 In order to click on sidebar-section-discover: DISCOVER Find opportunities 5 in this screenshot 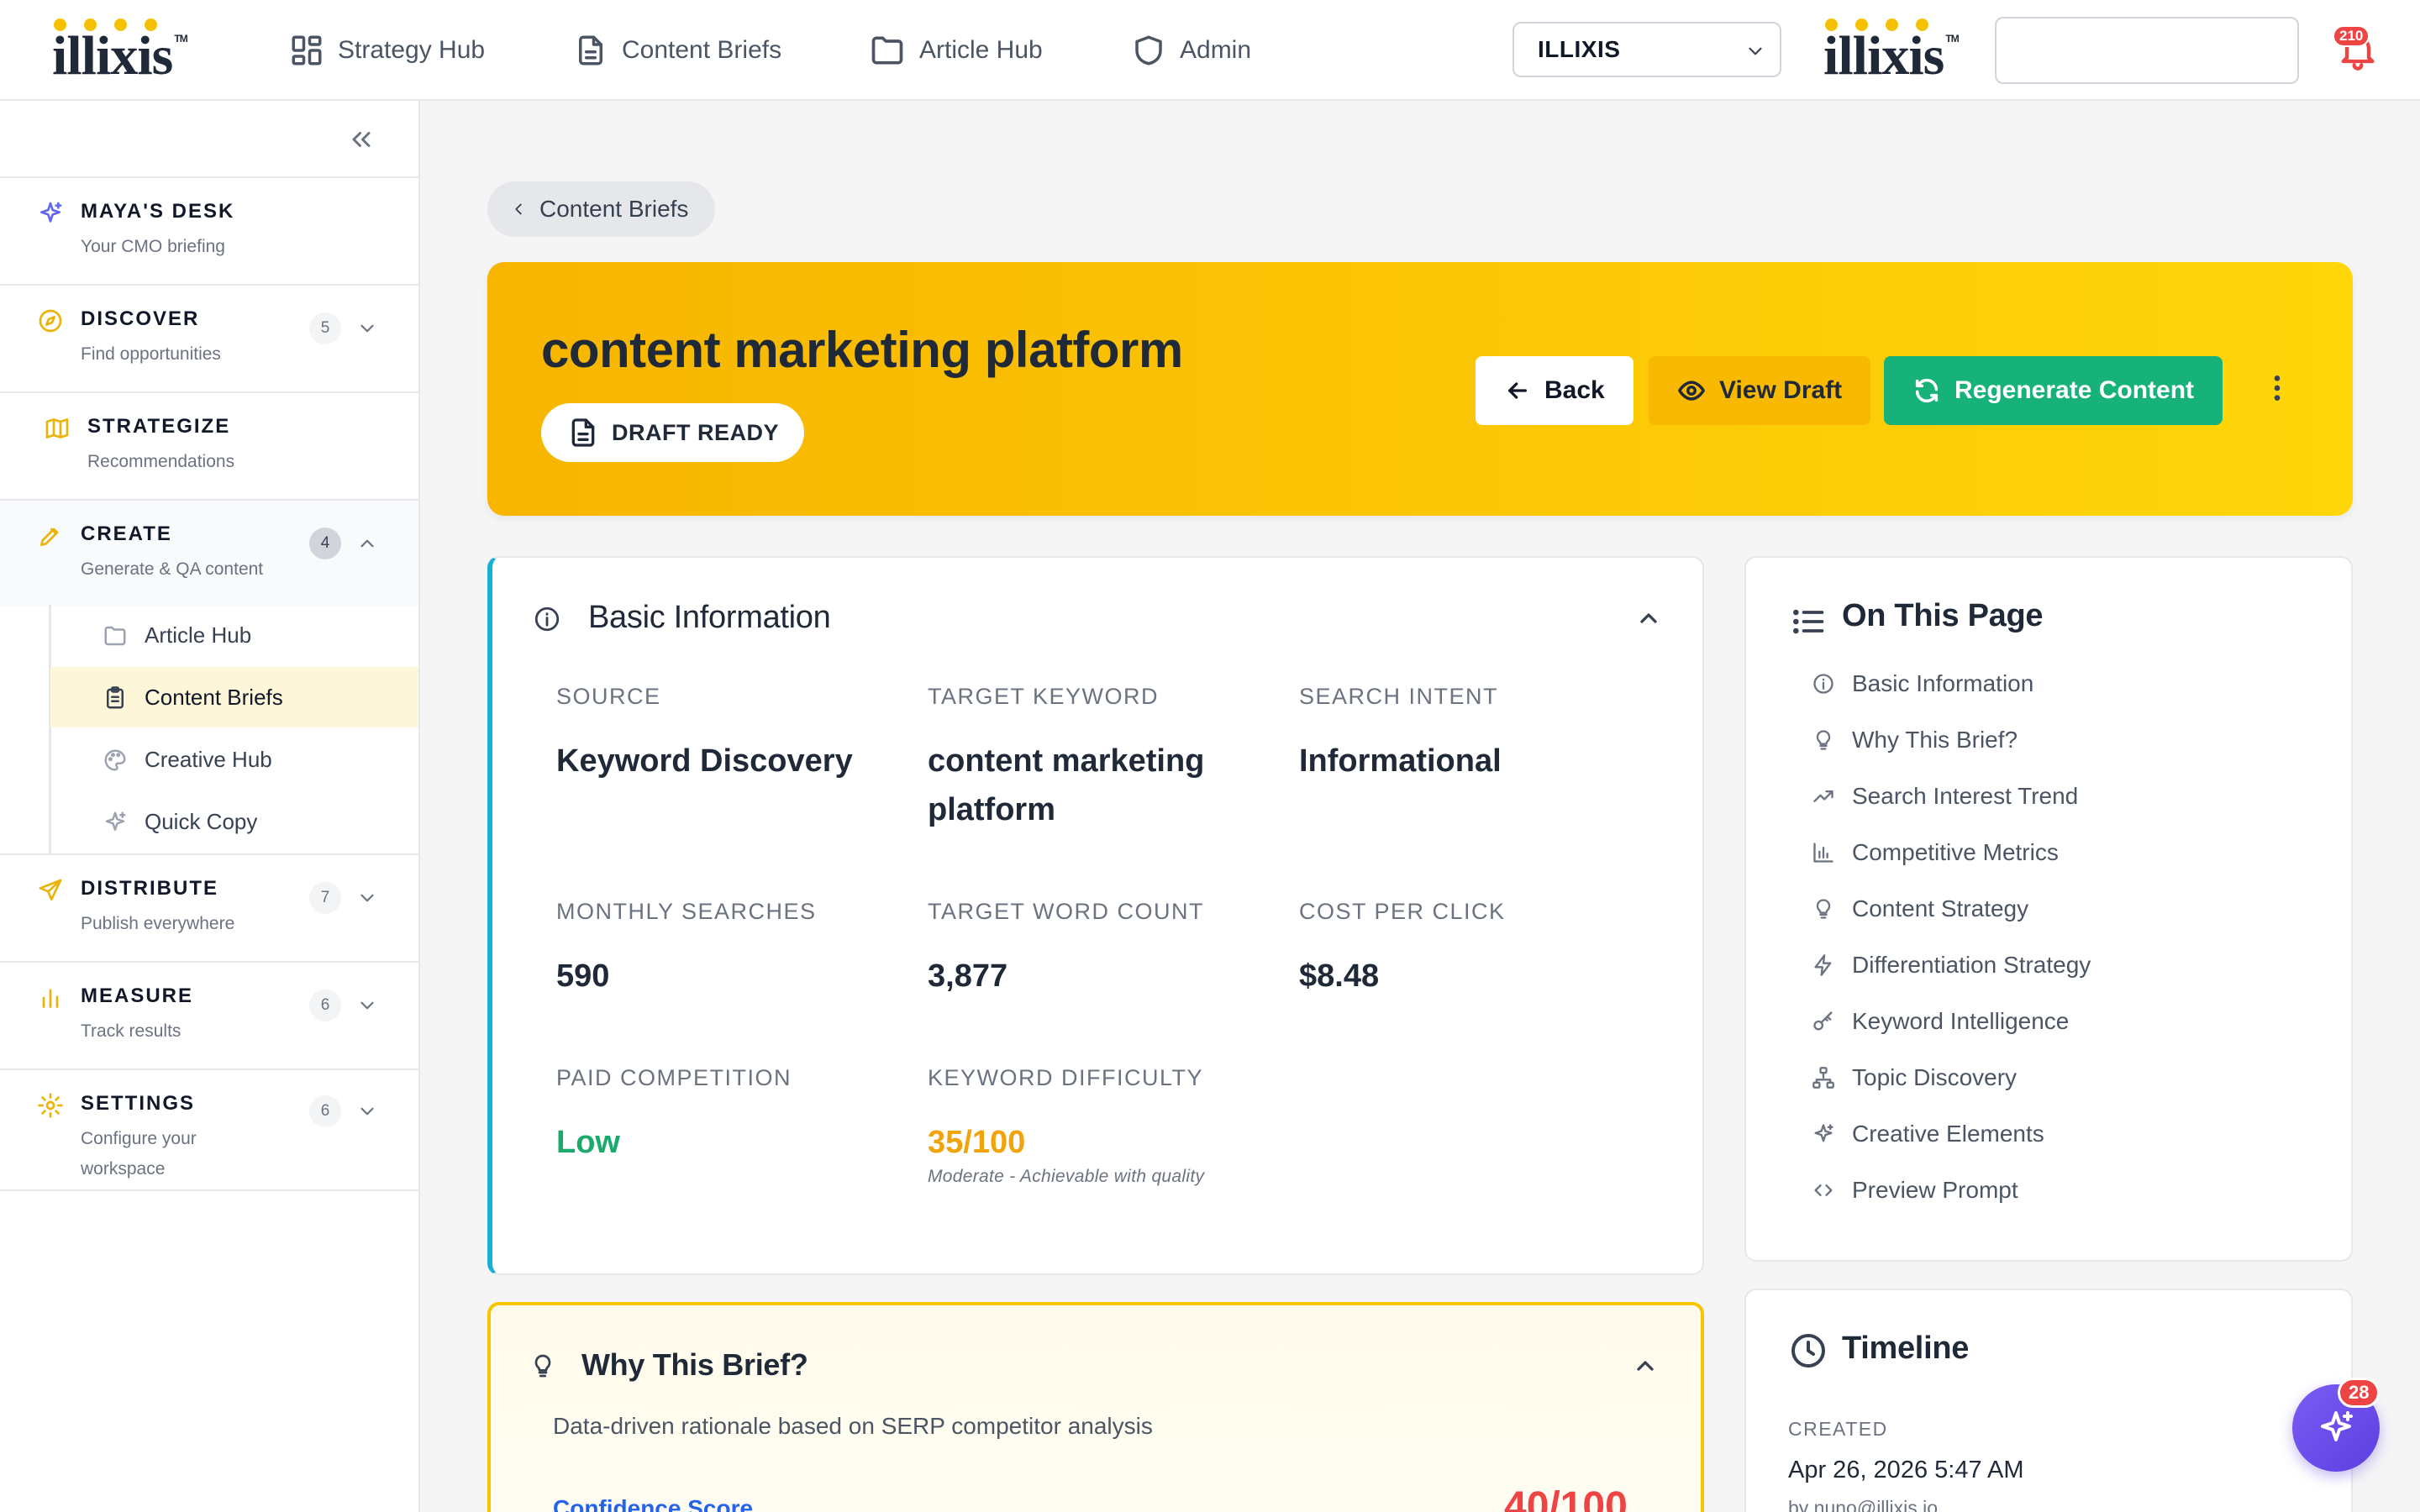, I will do `click(209, 337)`.